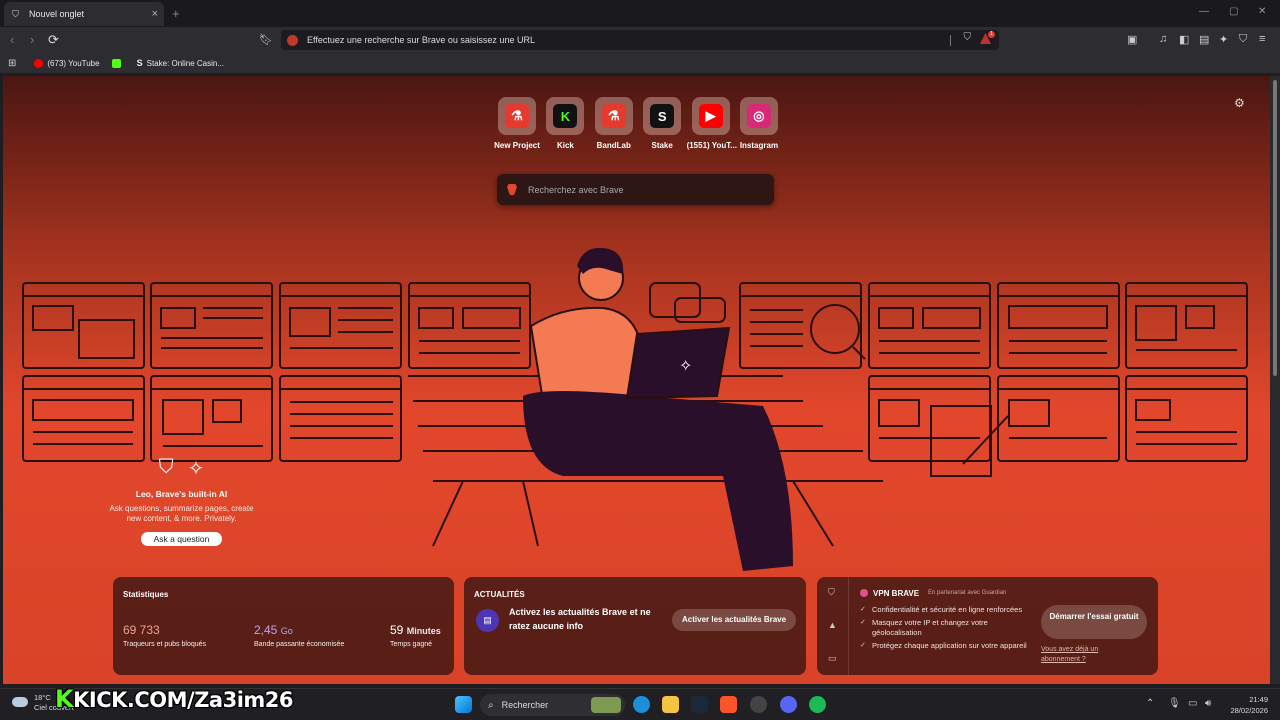  I want to click on start-trial-button: Démarrer l'essai gratuit, so click(1094, 622).